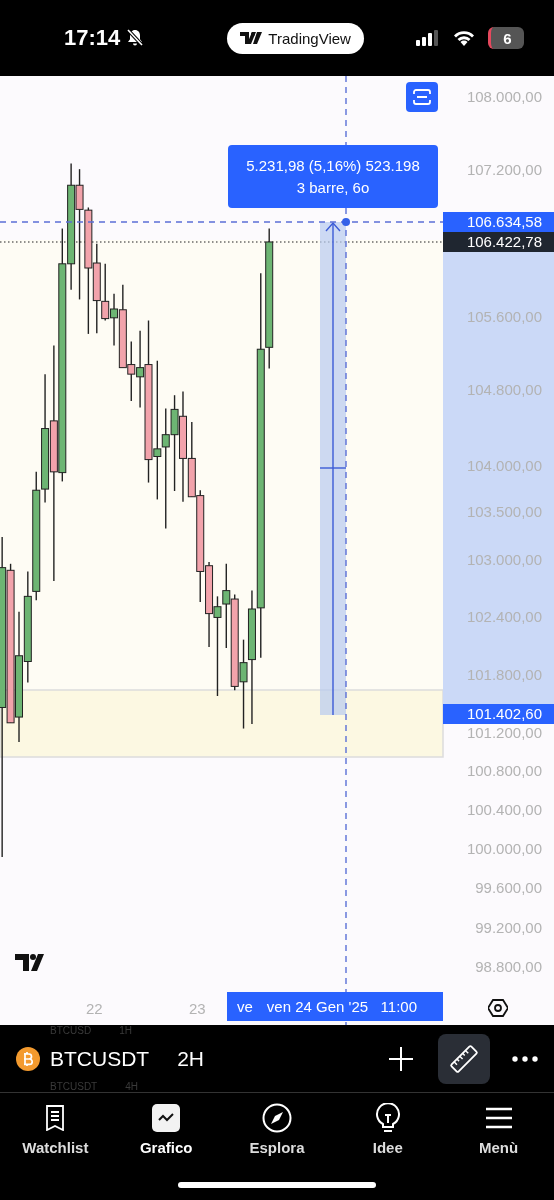 This screenshot has height=1200, width=554. Describe the element at coordinates (504, 617) in the screenshot. I see `price-label: 102.400,00` at that location.